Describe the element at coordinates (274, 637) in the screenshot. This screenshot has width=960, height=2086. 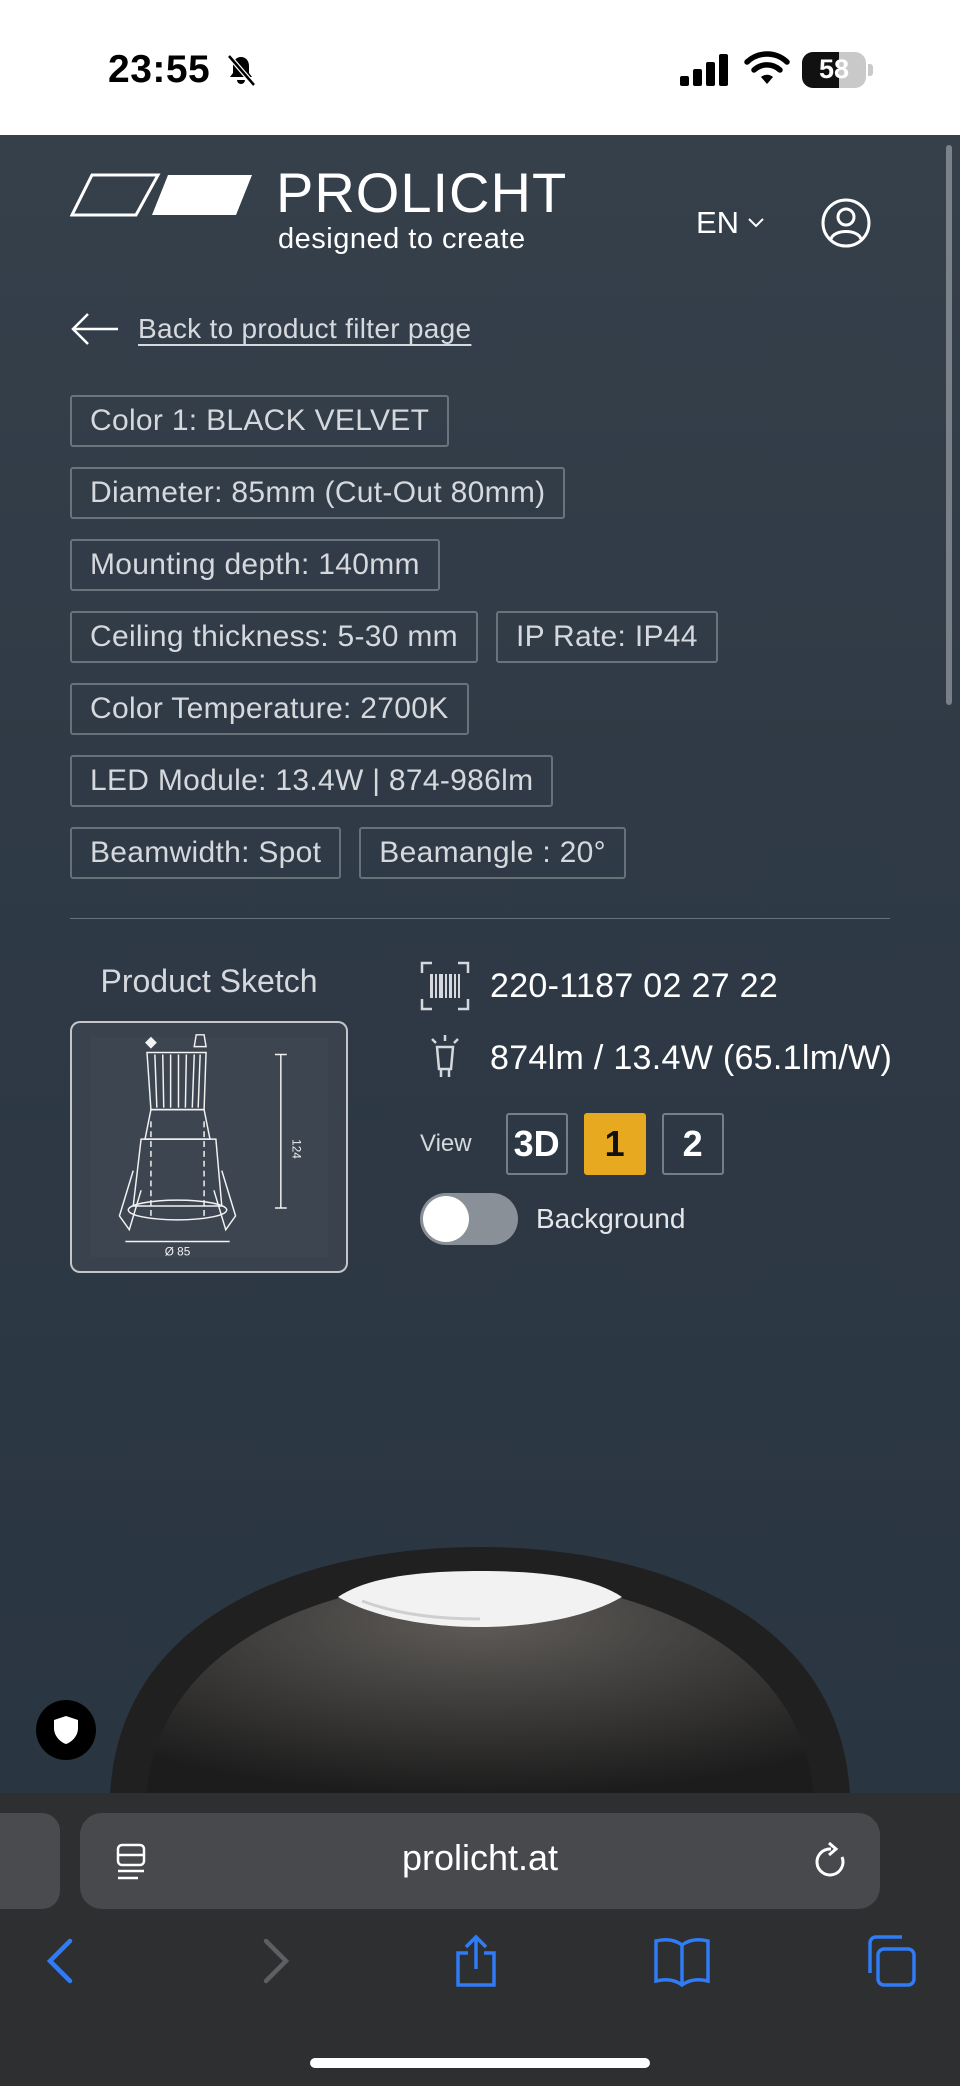
I see `spec-tag-ceiling-thickness: Ceiling thickness: 5-30 mm` at that location.